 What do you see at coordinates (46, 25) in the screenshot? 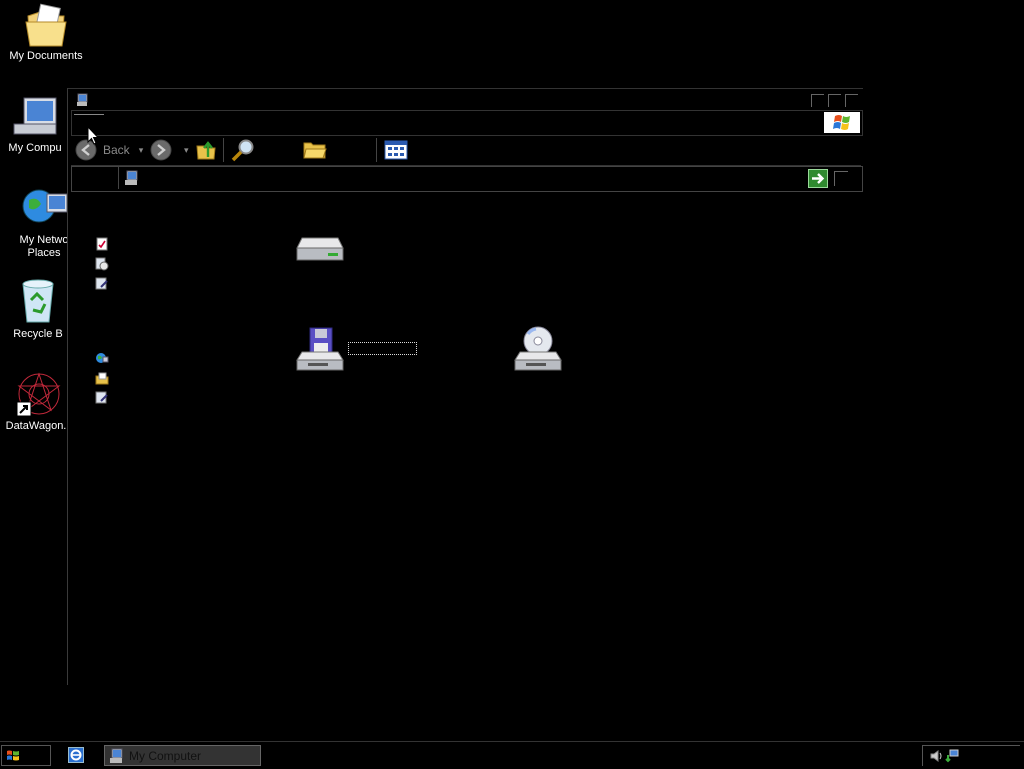
I see `folder-documents-icon` at bounding box center [46, 25].